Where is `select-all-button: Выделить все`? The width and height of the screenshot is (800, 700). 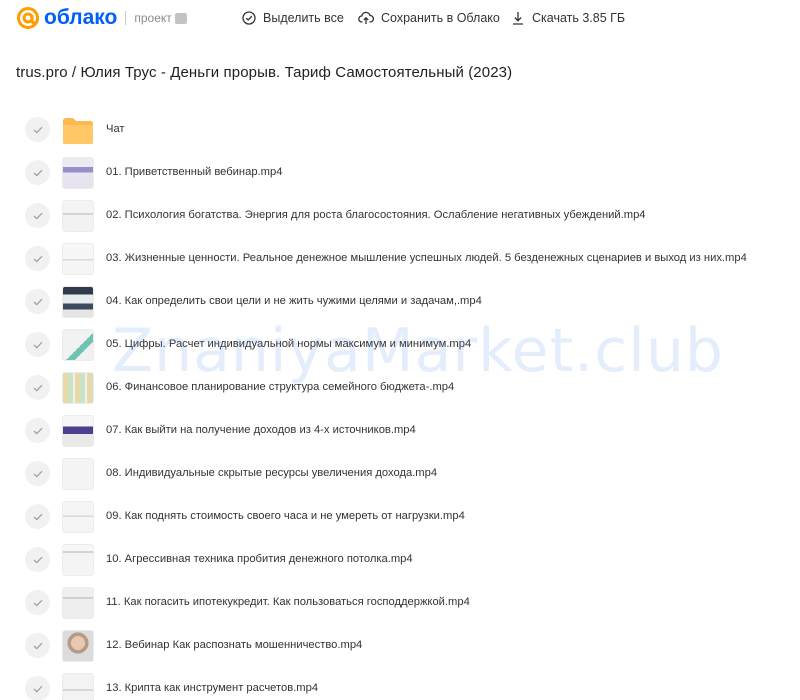
select-all-button: Выделить все is located at coordinates (293, 18).